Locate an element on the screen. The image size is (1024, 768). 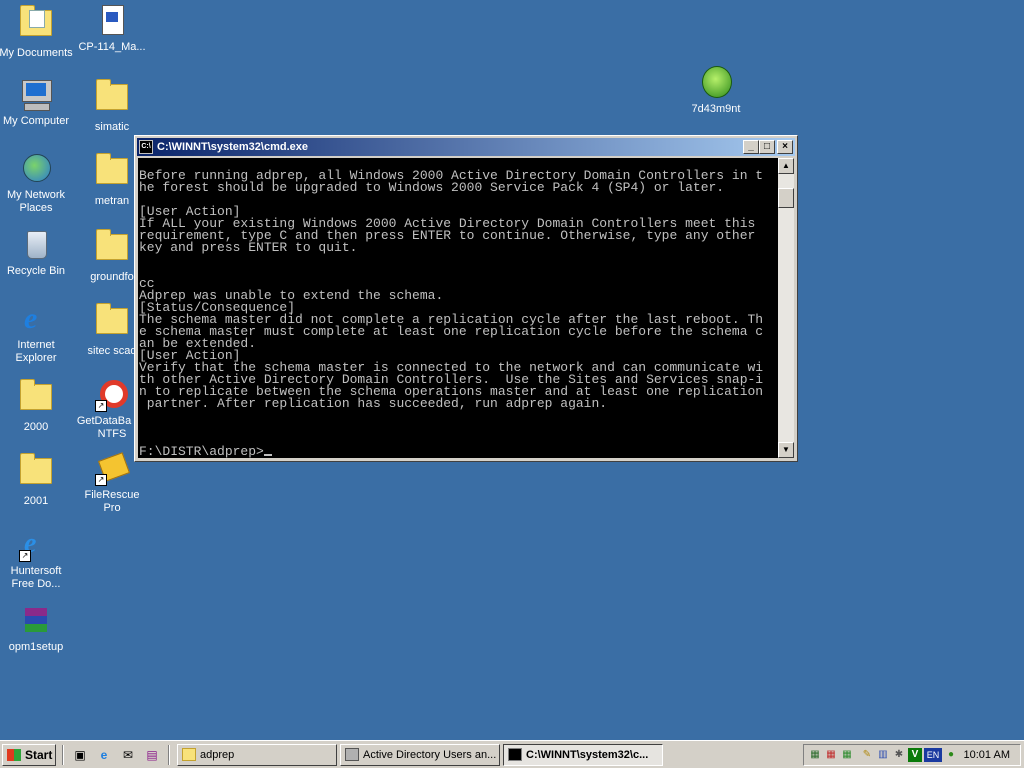
console-line: key and press ENTER to quit. is located at coordinates (248, 247).